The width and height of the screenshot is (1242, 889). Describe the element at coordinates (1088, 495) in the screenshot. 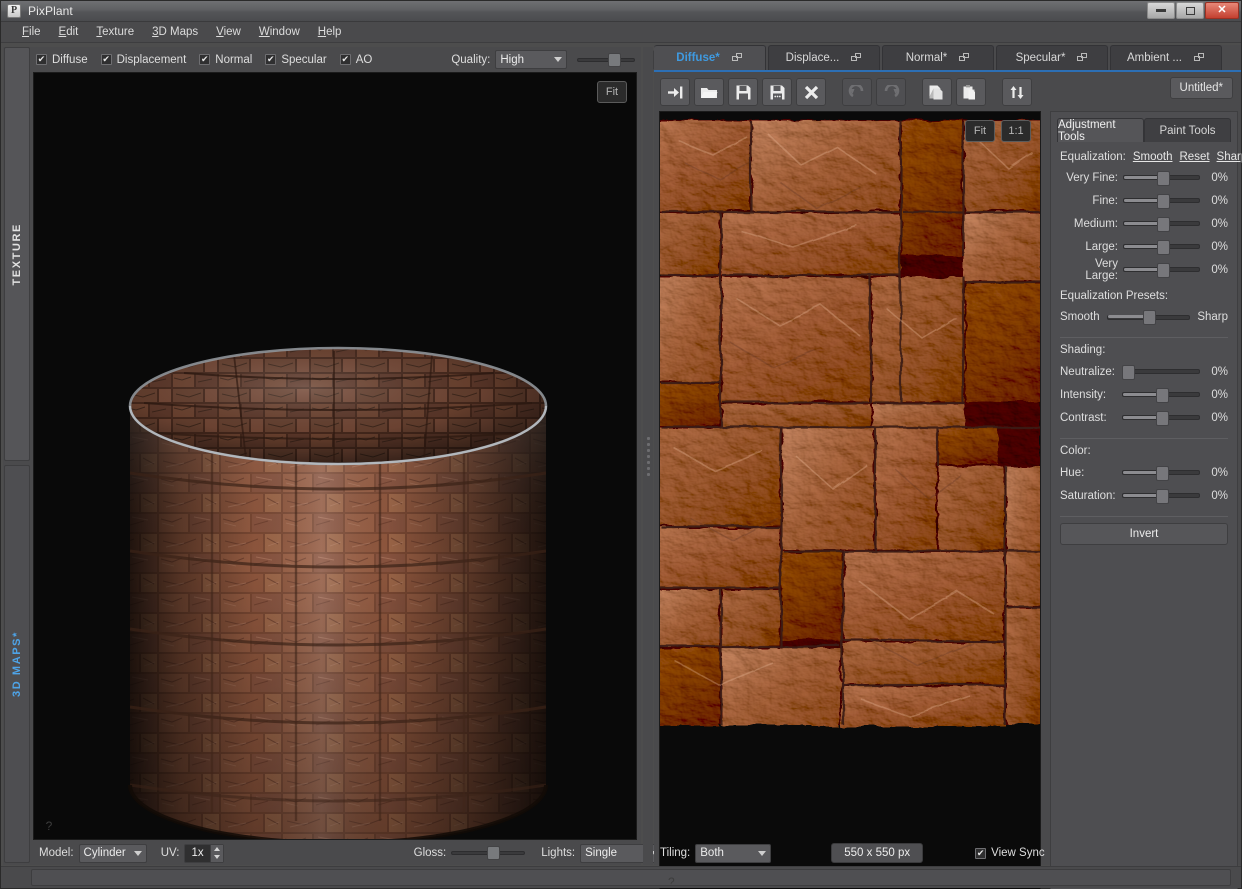

I see `slider-saturation-label: Saturation:` at that location.